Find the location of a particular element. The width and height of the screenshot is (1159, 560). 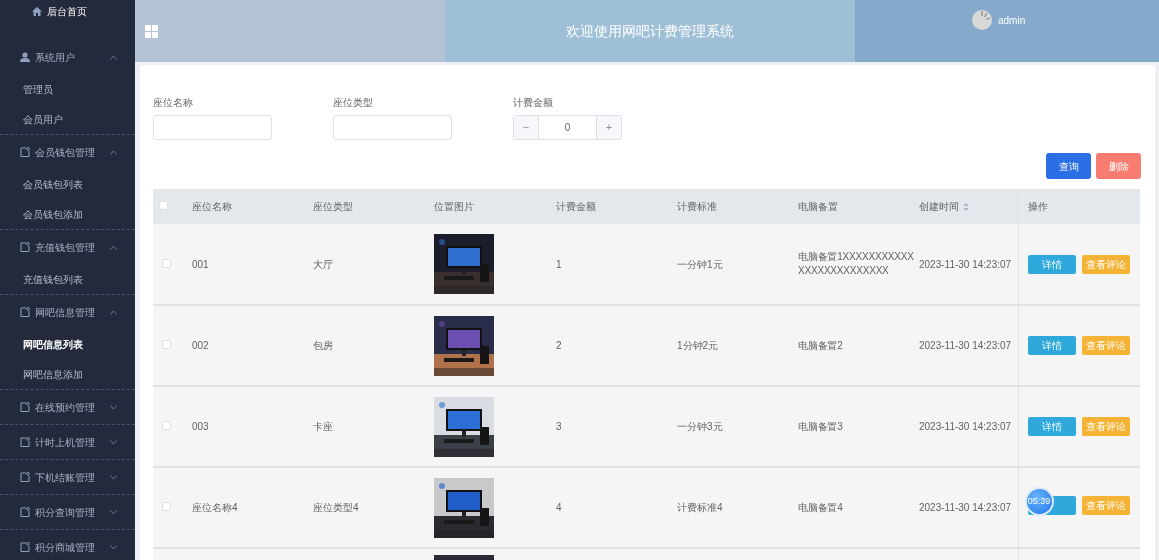

column-header: 操作 is located at coordinates (1037, 206).